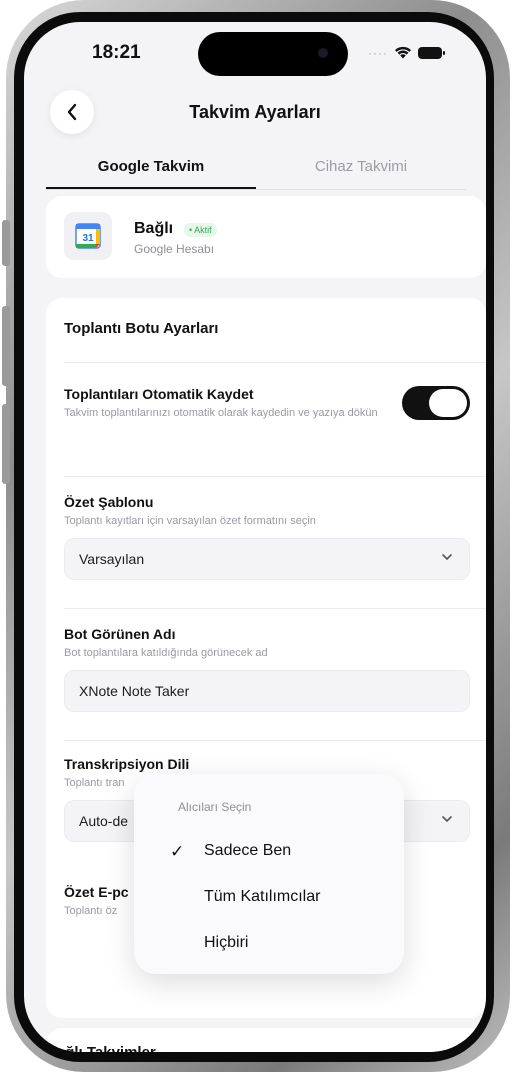  Describe the element at coordinates (269, 944) in the screenshot. I see `menu-item-none: Hiçbiri` at that location.